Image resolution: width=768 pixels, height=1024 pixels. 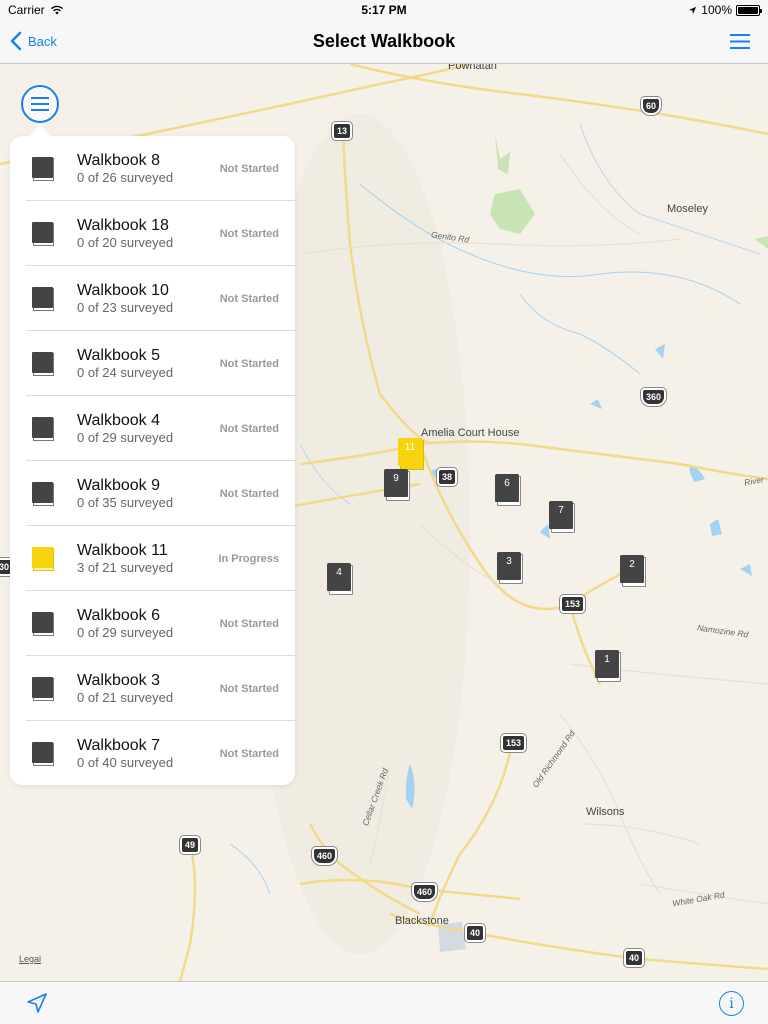 What do you see at coordinates (687, 209) in the screenshot?
I see `place-moseley: Moseley` at bounding box center [687, 209].